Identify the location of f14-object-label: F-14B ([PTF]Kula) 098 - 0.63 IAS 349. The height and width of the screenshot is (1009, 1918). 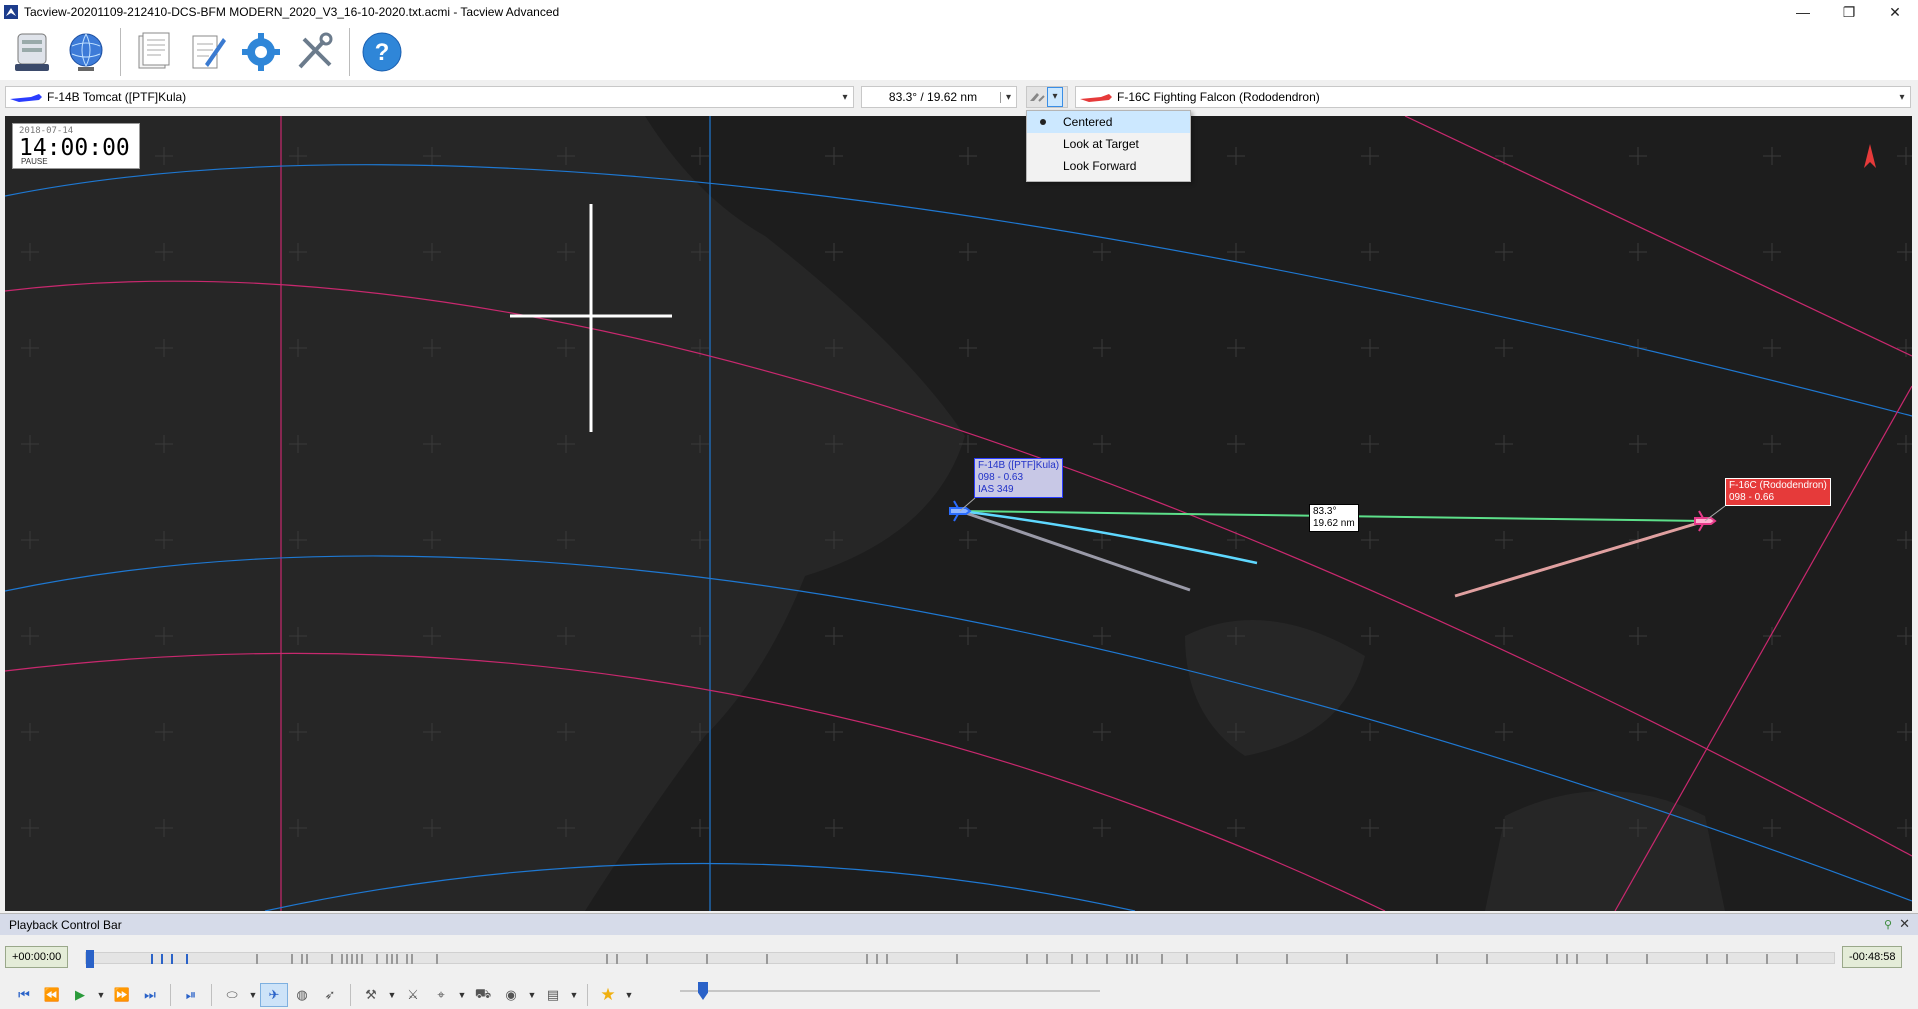
(1019, 478).